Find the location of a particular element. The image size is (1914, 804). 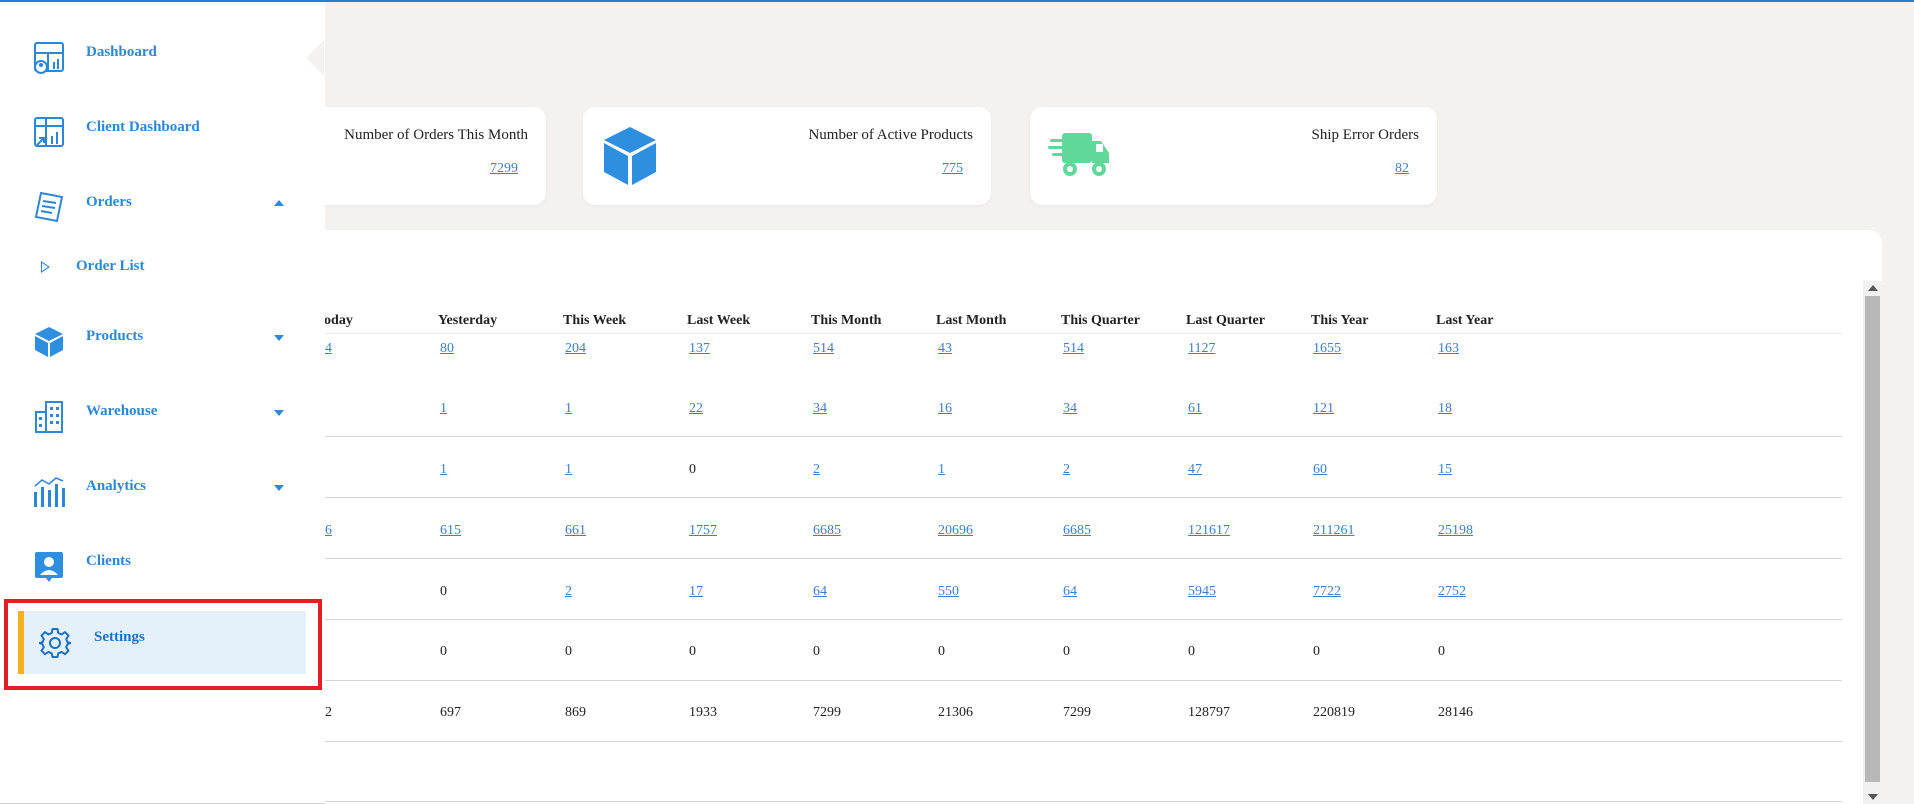

column-header: Yesterday is located at coordinates (468, 320).